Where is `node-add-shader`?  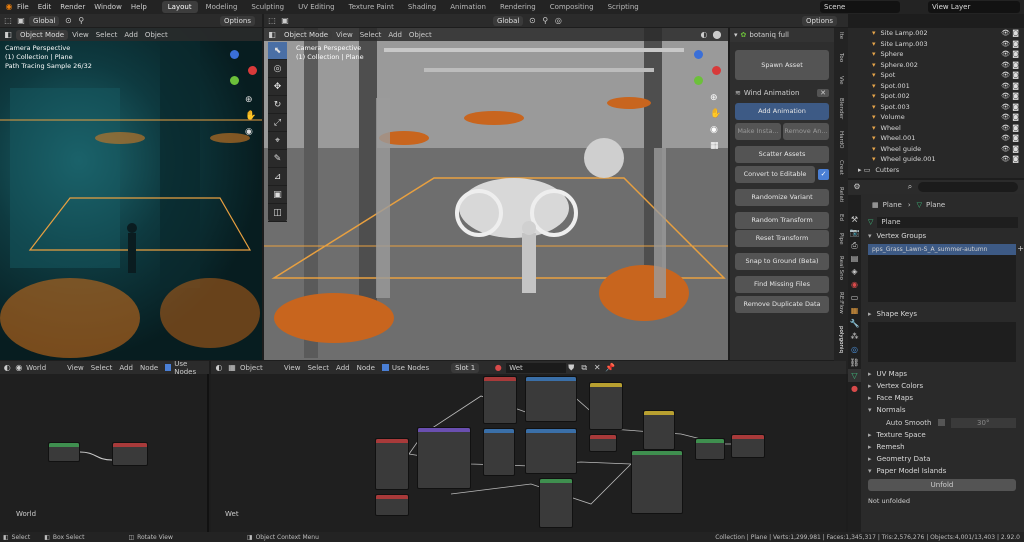 node-add-shader is located at coordinates (710, 449).